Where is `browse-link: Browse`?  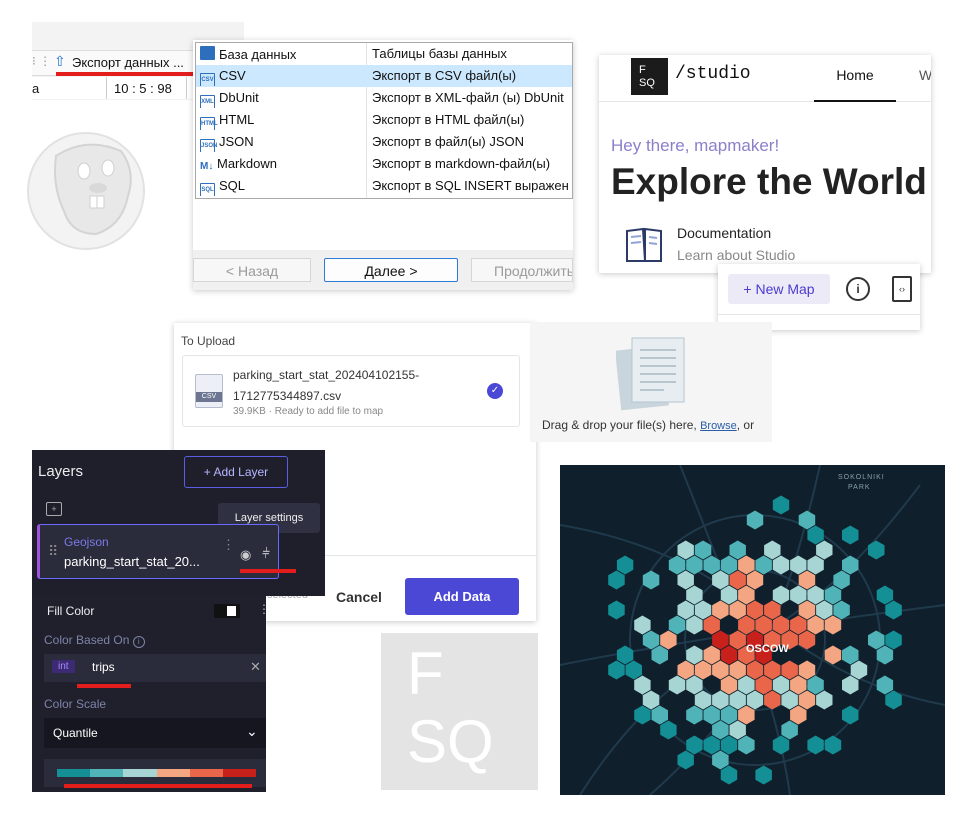 browse-link: Browse is located at coordinates (718, 426).